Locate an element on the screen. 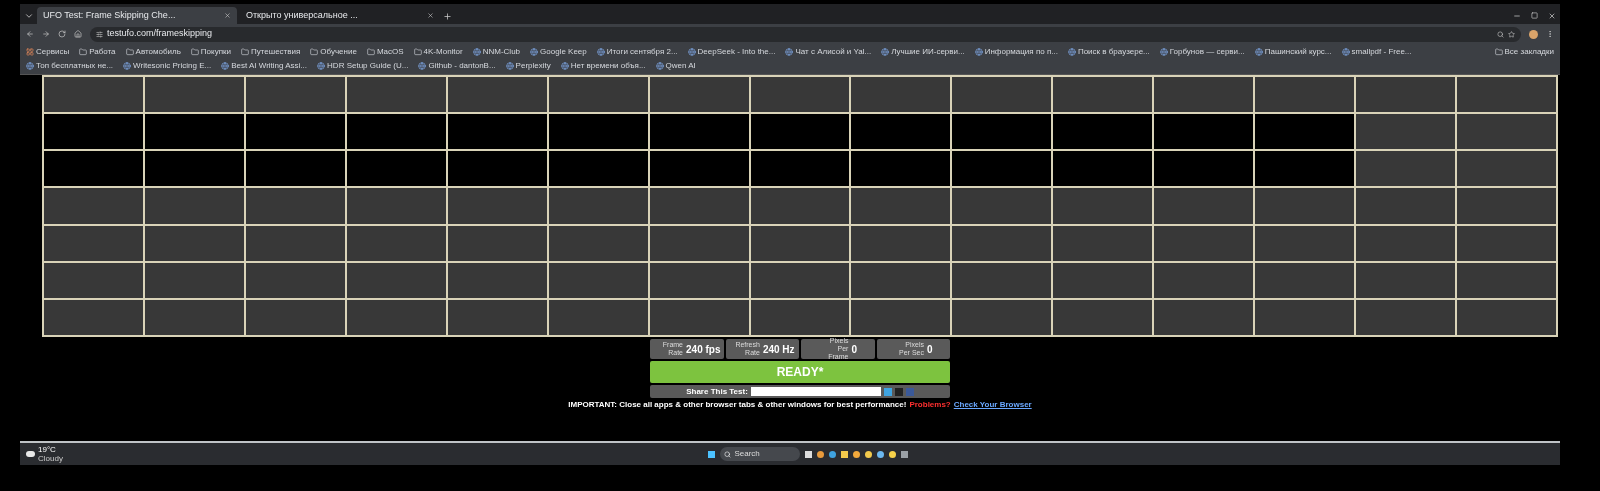  all-bookmarks-link: Все закладки is located at coordinates (1529, 52).